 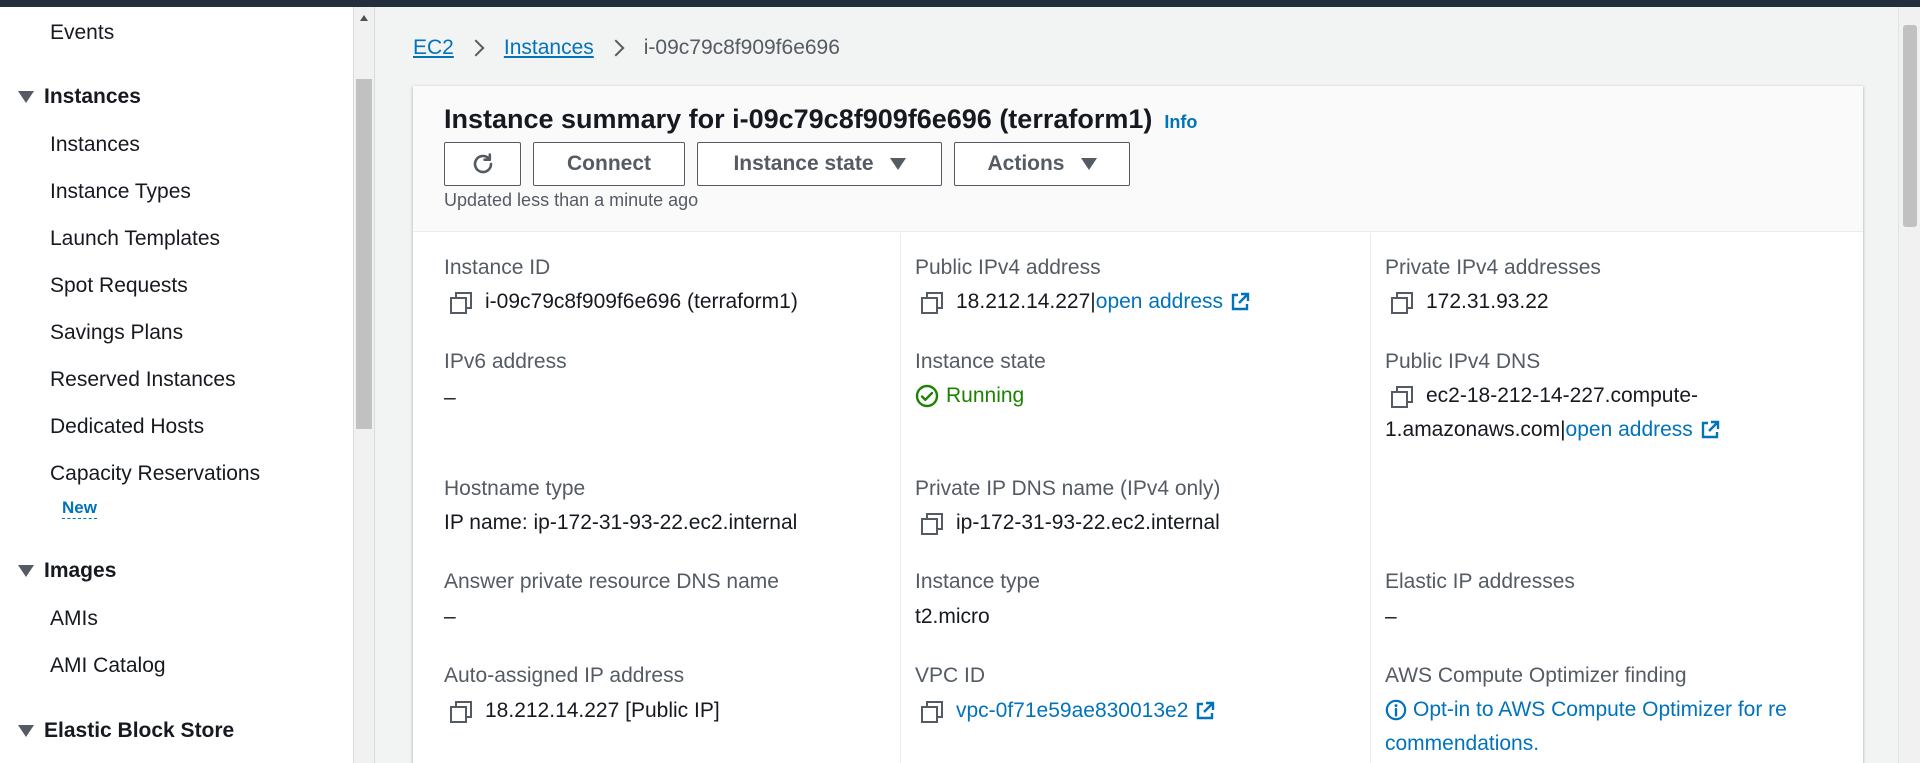 What do you see at coordinates (433, 48) in the screenshot?
I see `breadcrumb-ec2: EC2` at bounding box center [433, 48].